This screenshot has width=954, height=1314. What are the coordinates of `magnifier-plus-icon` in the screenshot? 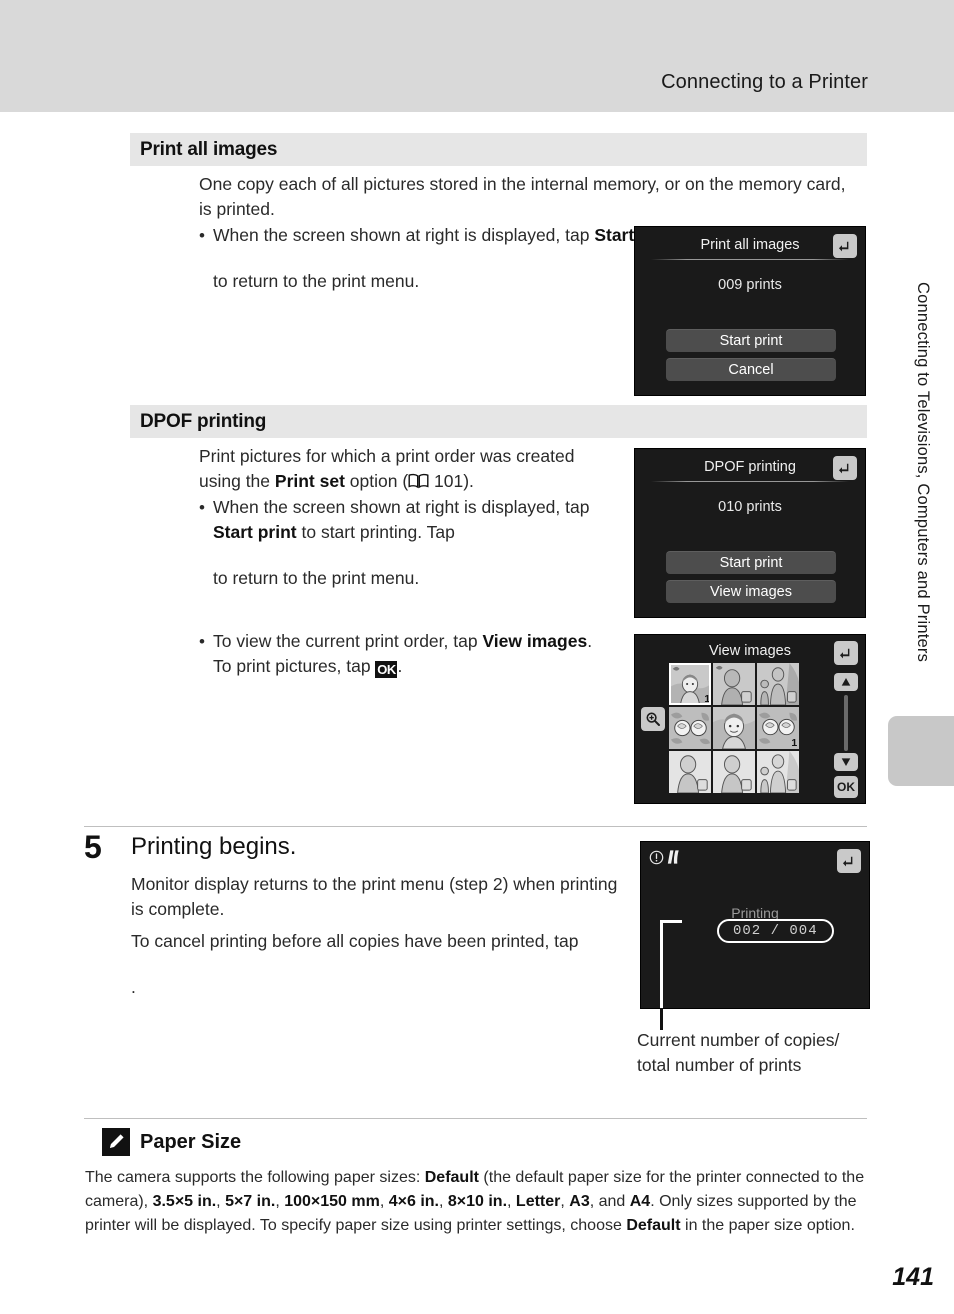 It's located at (653, 719).